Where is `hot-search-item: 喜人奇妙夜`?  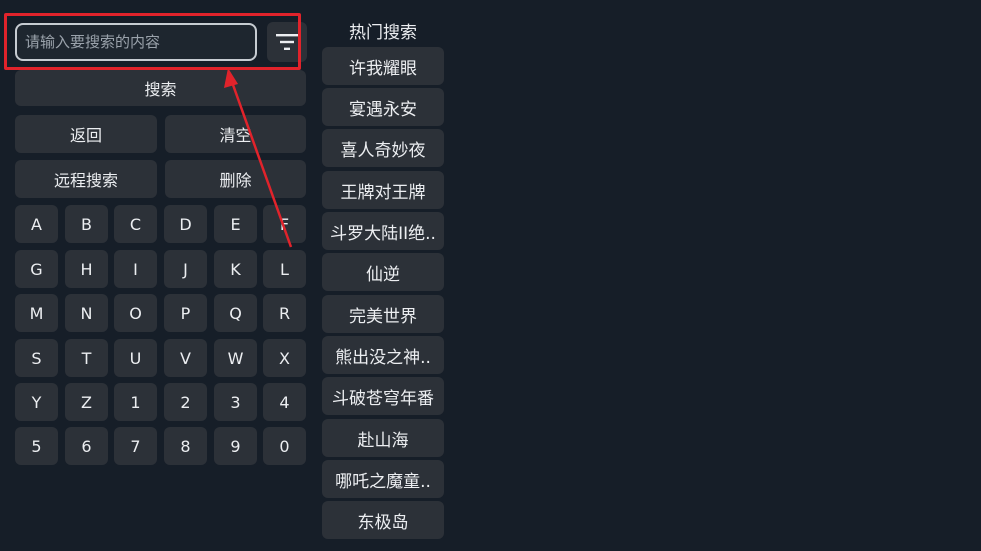
hot-search-item: 喜人奇妙夜 is located at coordinates (383, 148).